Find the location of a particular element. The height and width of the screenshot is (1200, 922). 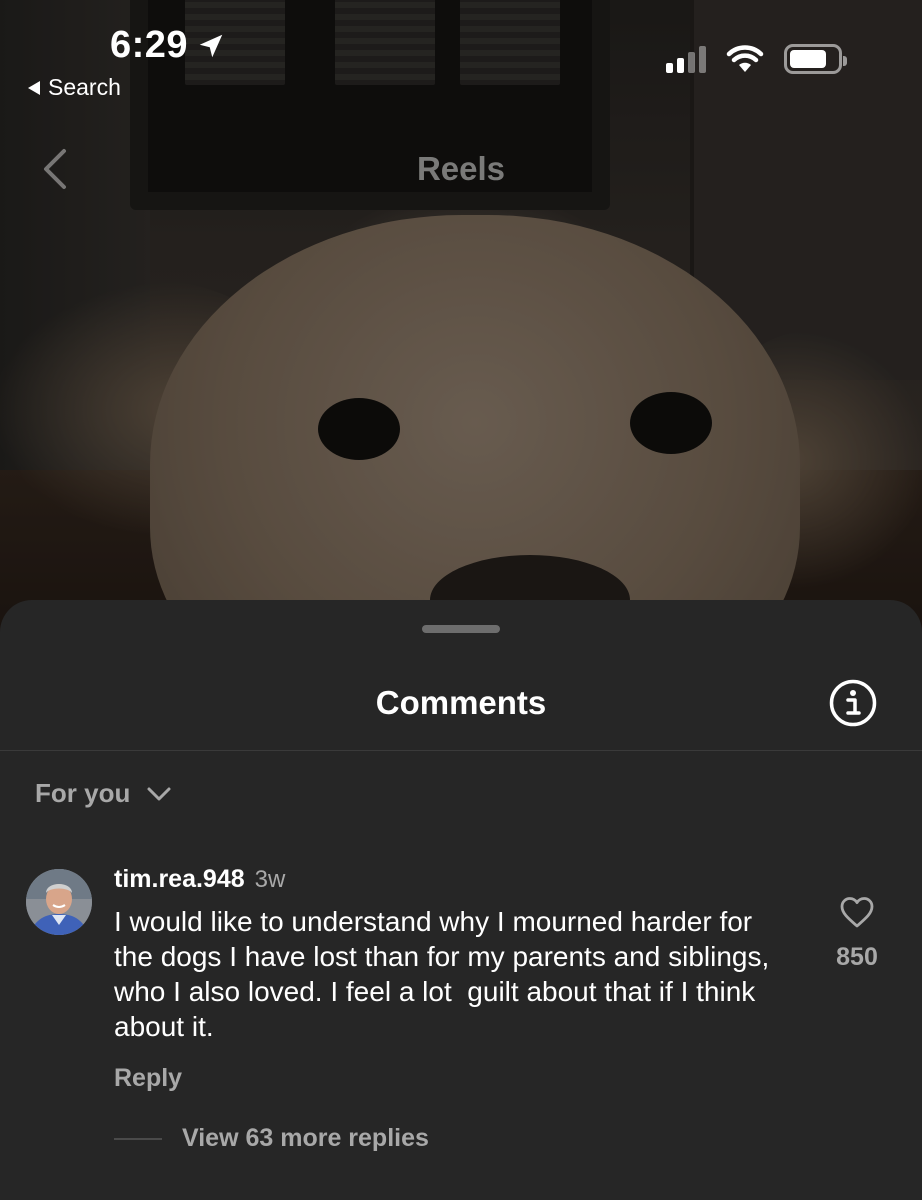

back-to-search-label: Search is located at coordinates (84, 87).